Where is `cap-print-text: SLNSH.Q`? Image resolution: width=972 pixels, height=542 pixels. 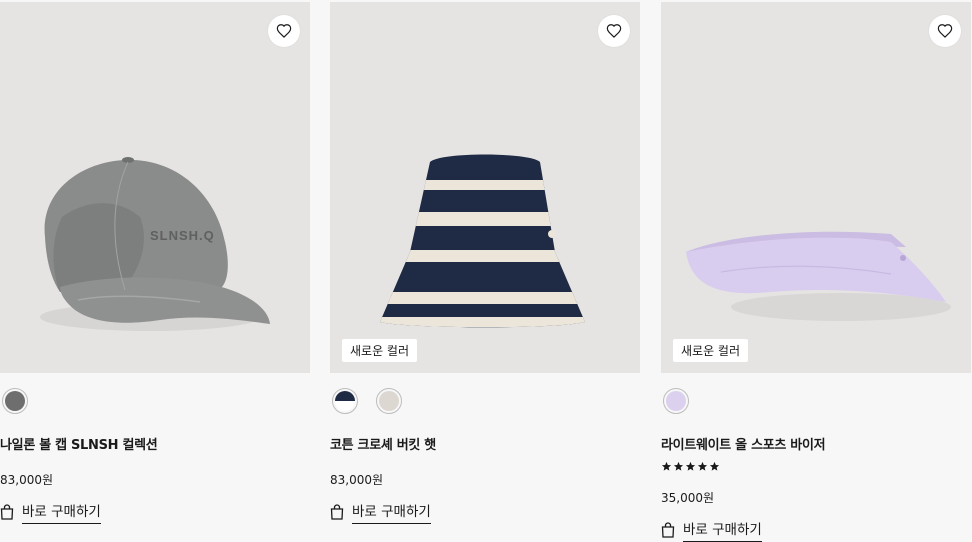
cap-print-text: SLNSH.Q is located at coordinates (182, 235).